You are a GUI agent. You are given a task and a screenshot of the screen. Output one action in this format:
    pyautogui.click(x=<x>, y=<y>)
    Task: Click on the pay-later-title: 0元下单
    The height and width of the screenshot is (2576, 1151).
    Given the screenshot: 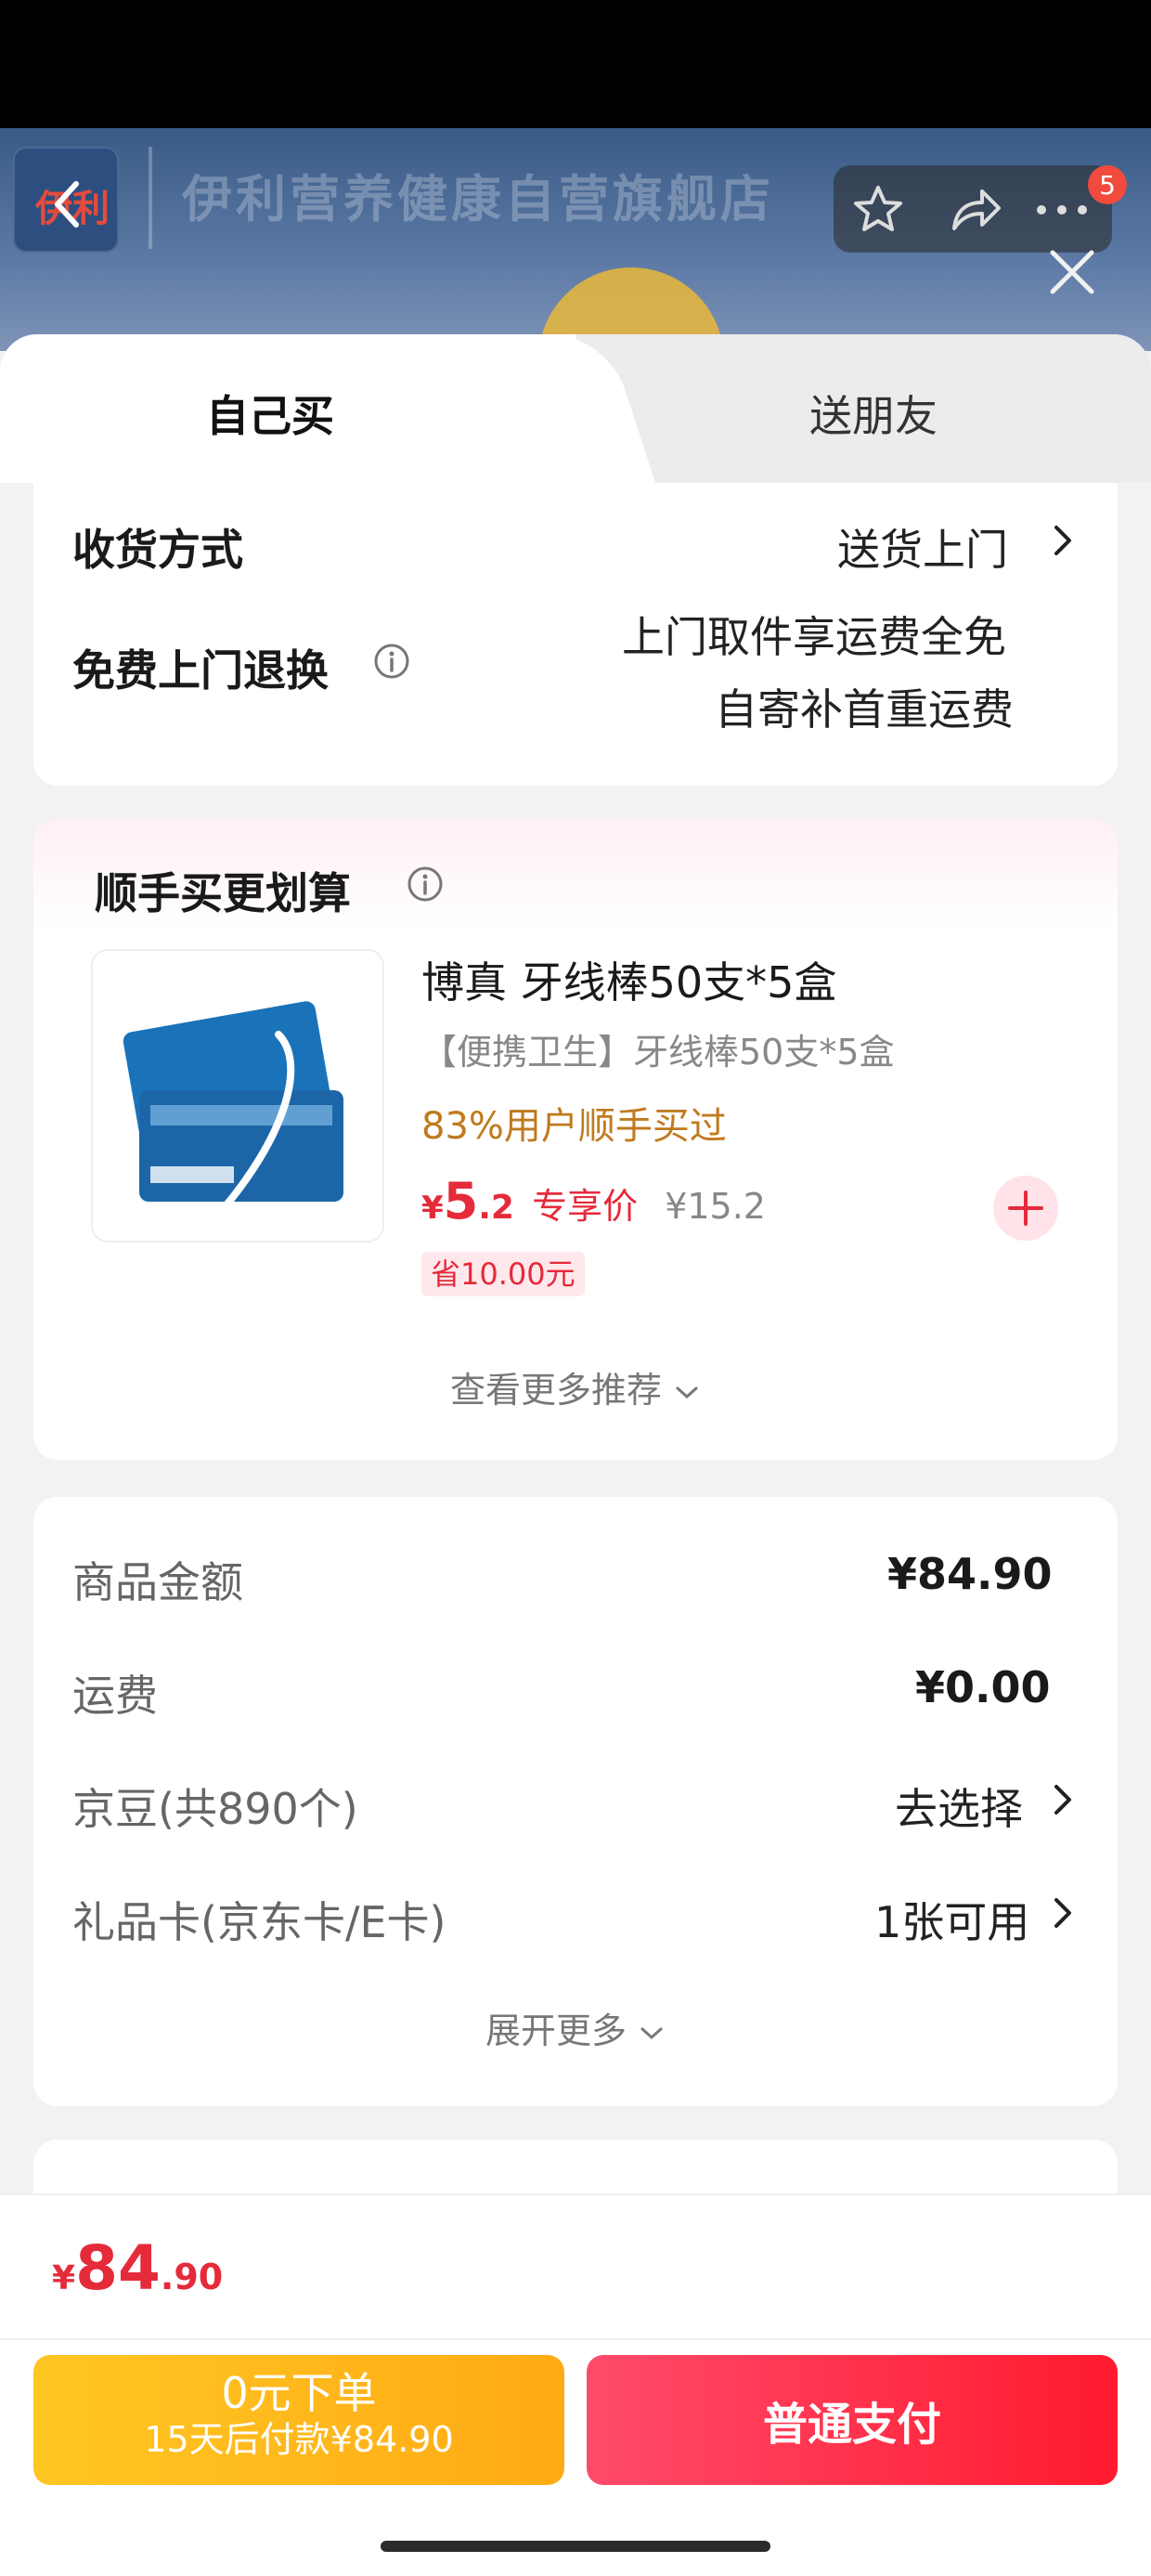 What is the action you would take?
    pyautogui.click(x=299, y=2393)
    